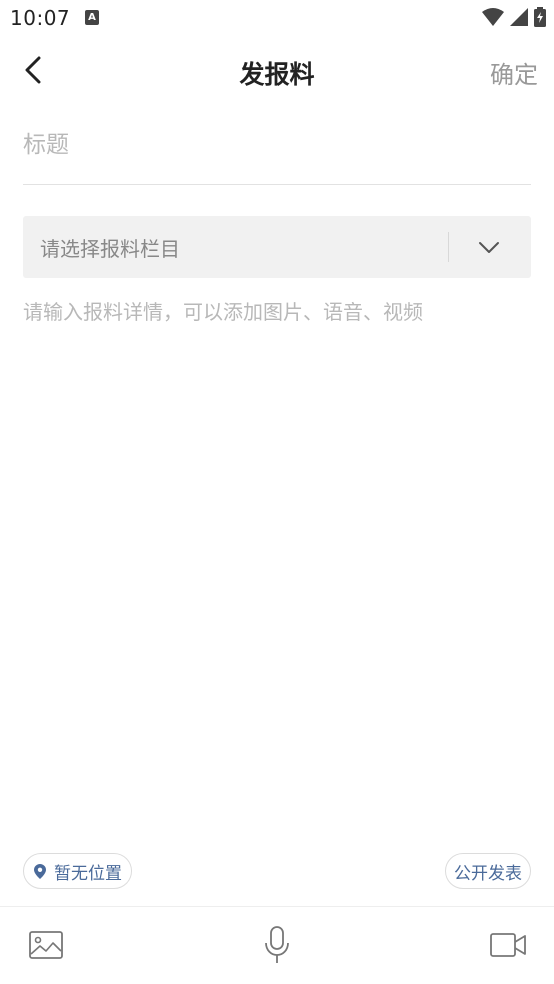  What do you see at coordinates (277, 145) in the screenshot?
I see `title-input` at bounding box center [277, 145].